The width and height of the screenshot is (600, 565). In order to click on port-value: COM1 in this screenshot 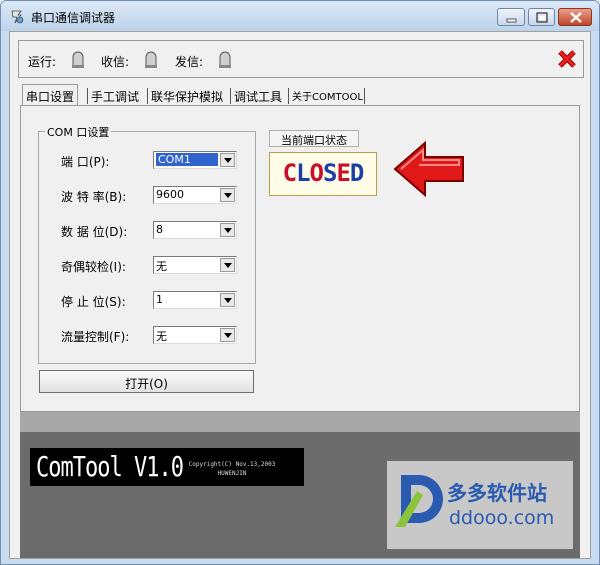, I will do `click(187, 159)`.